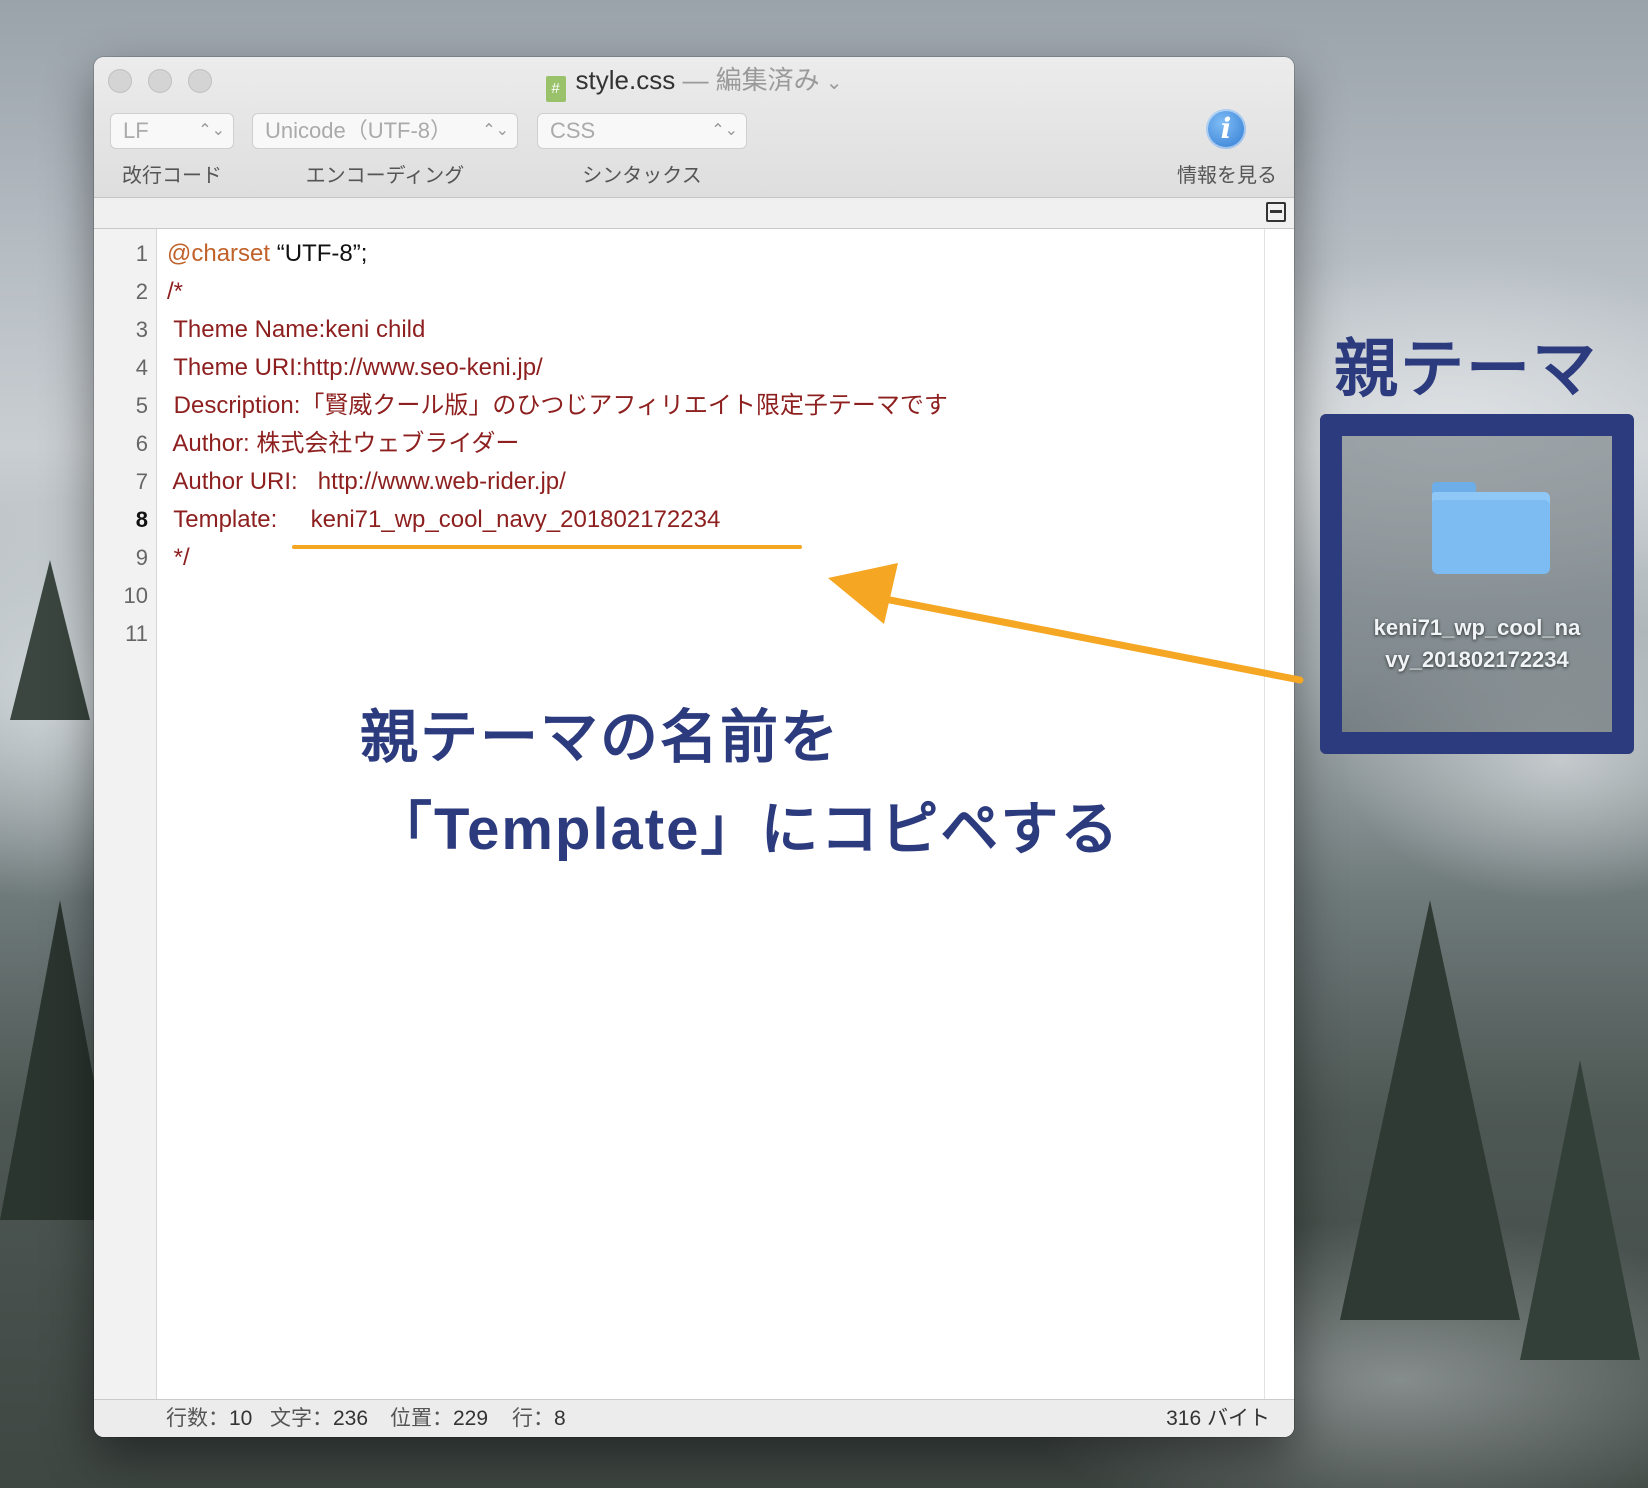 The width and height of the screenshot is (1648, 1488). Describe the element at coordinates (747, 829) in the screenshot. I see `annotation-line-2: 「Template」にコピペする` at that location.